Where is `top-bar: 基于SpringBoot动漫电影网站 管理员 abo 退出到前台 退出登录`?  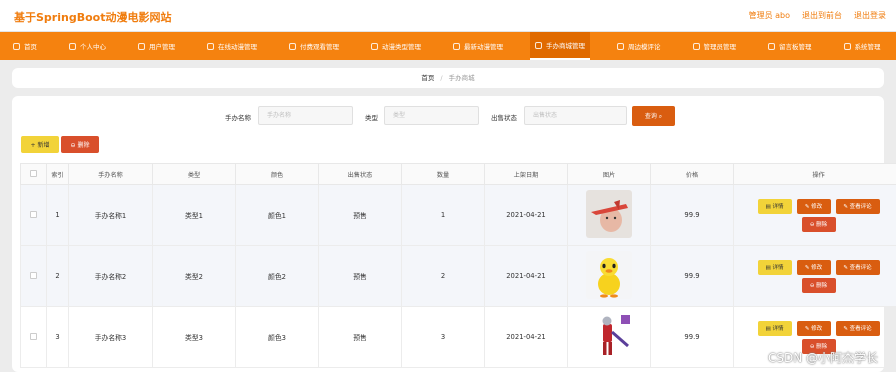
top-bar: 基于SpringBoot动漫电影网站 管理员 abo 退出到前台 退出登录 is located at coordinates (448, 16).